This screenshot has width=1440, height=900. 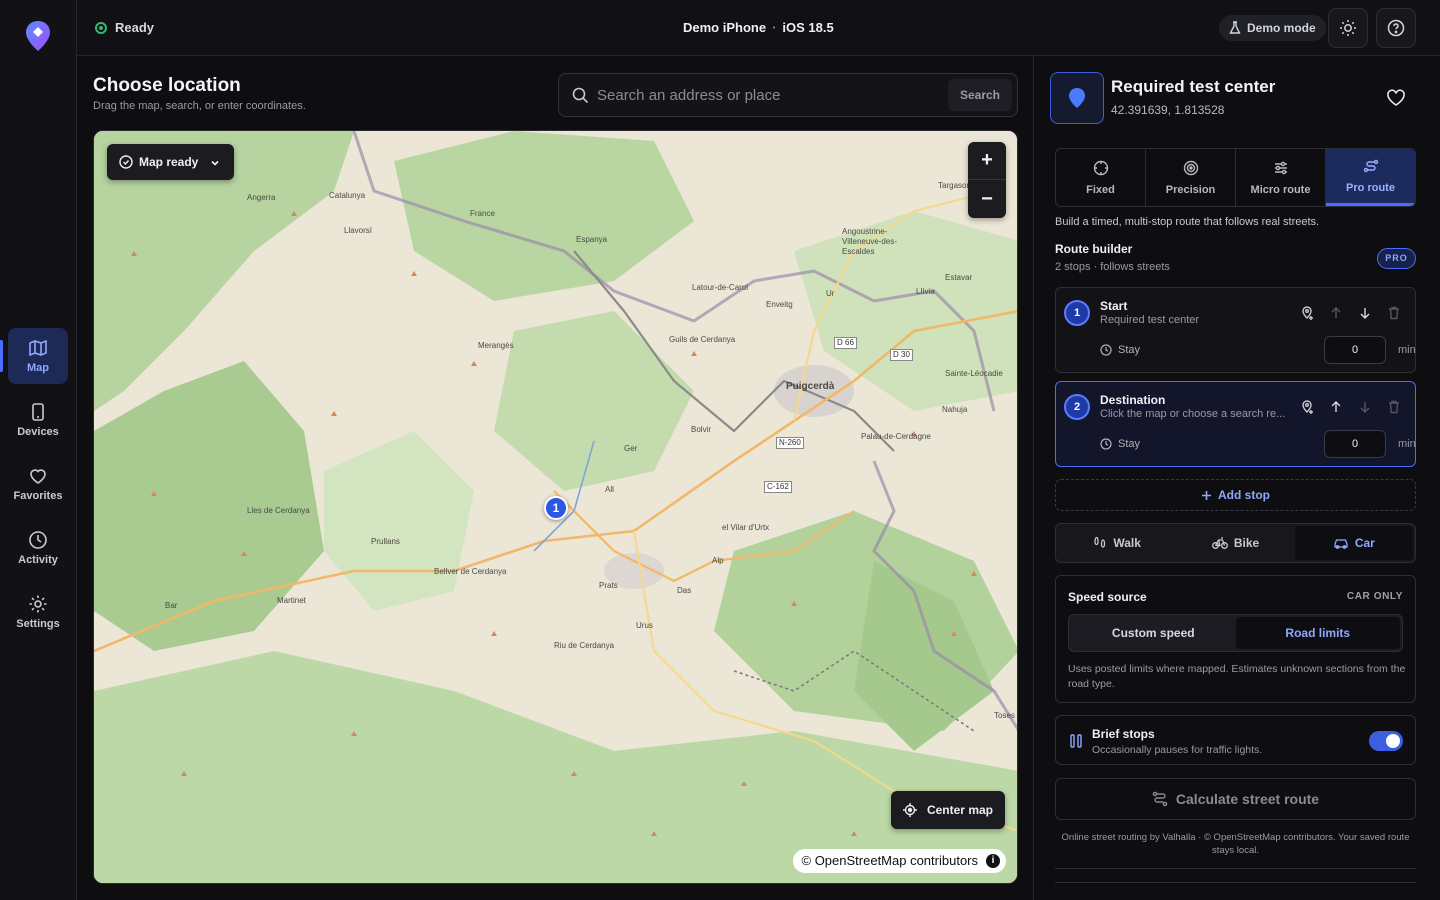 I want to click on place-label: Urus, so click(x=644, y=625).